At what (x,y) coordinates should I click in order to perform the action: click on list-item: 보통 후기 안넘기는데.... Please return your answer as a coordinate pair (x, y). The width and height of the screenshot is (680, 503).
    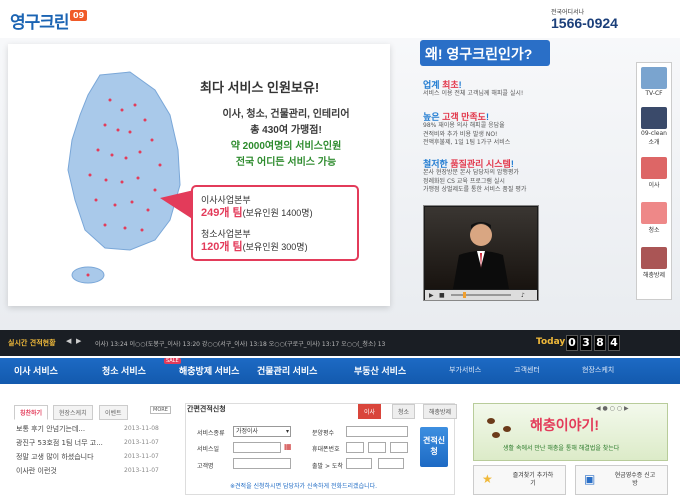
    Looking at the image, I should click on (50, 429).